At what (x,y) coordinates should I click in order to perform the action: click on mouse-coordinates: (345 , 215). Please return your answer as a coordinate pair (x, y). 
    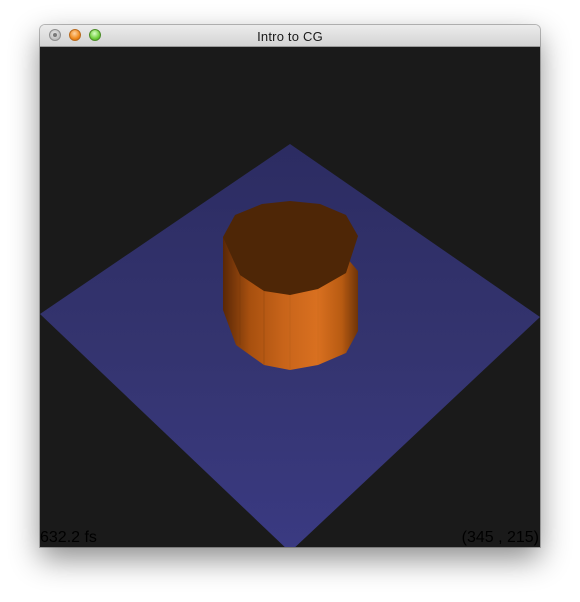
    Looking at the image, I should click on (500, 537).